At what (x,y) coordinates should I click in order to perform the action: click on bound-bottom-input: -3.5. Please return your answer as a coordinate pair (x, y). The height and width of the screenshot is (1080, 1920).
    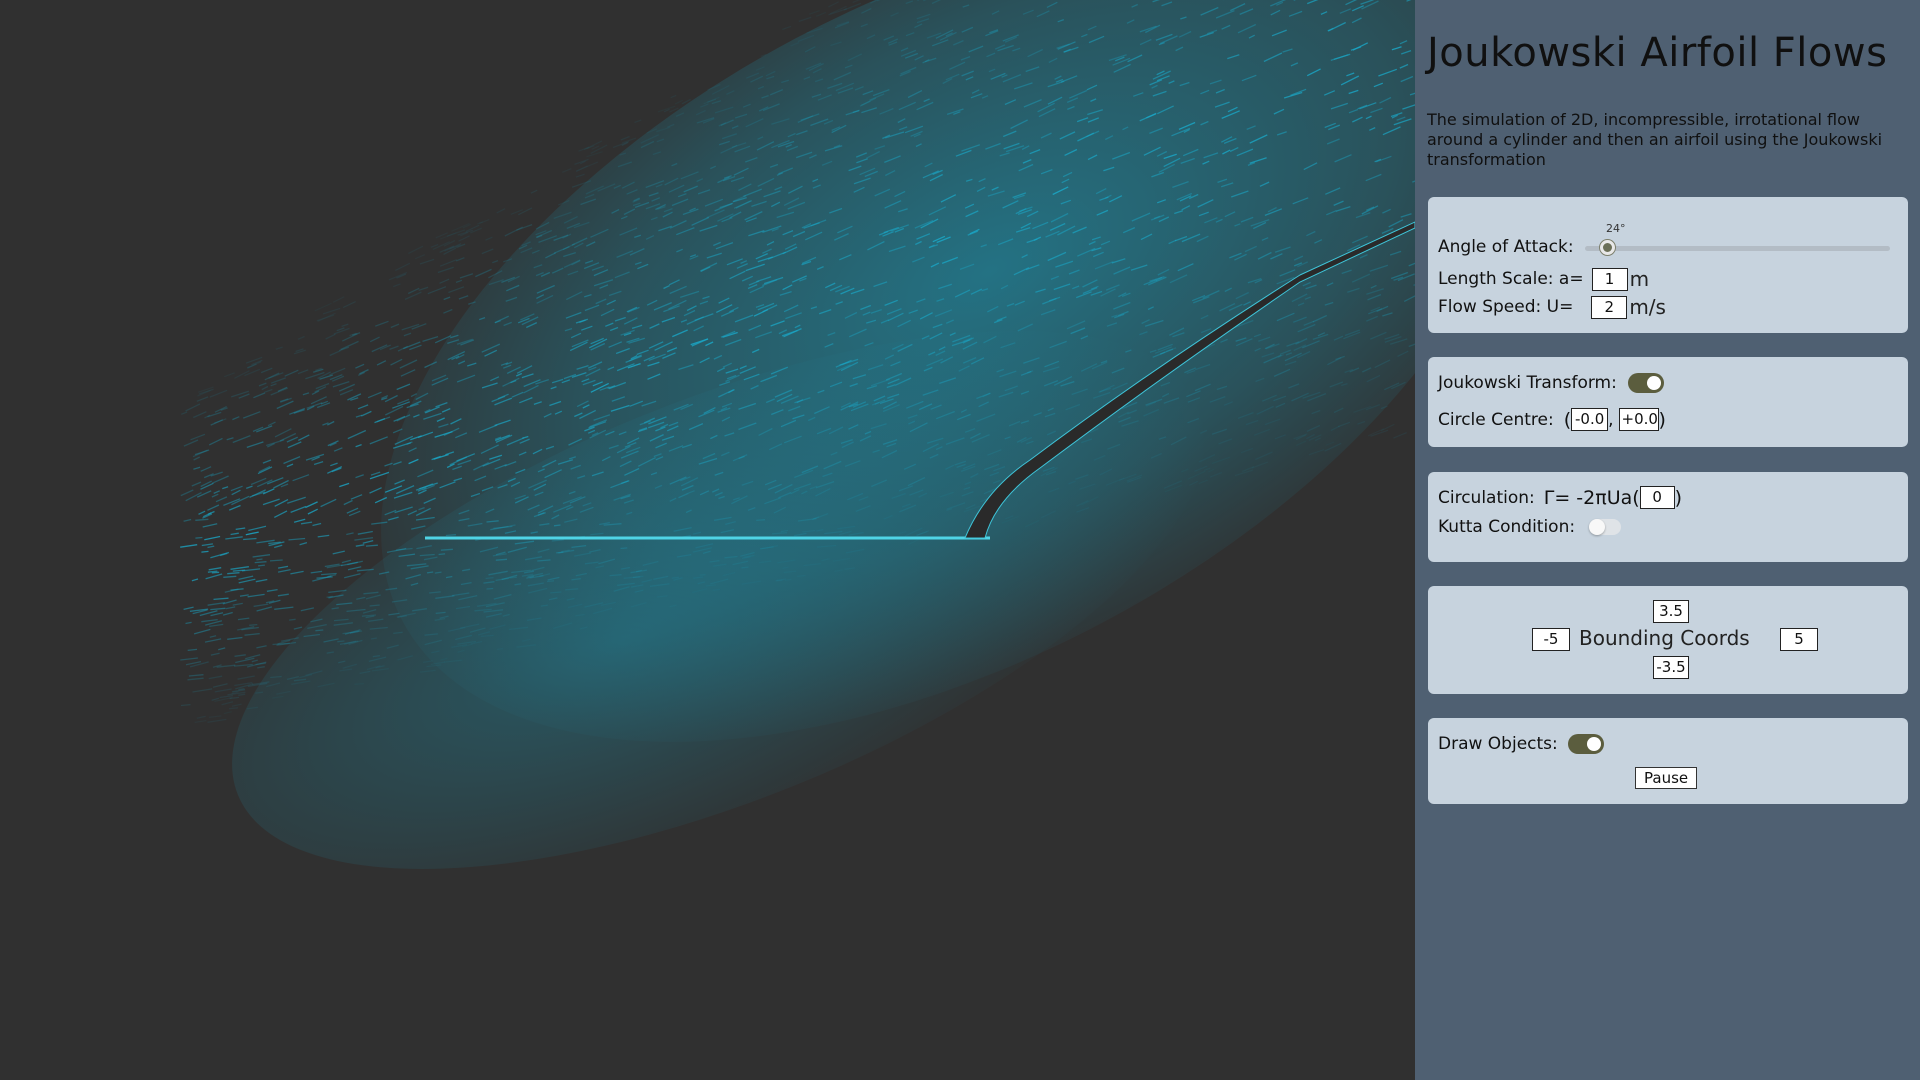
    Looking at the image, I should click on (1671, 667).